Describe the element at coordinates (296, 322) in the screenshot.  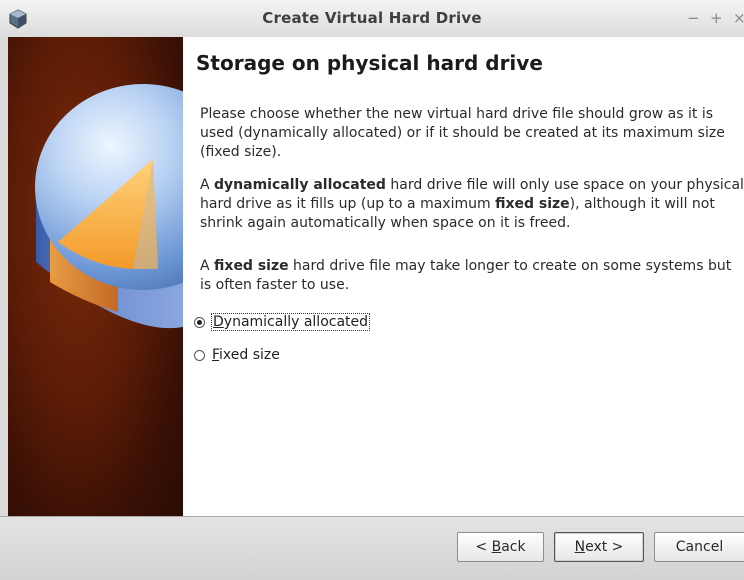
I see `label-text: ynamically allocated` at that location.